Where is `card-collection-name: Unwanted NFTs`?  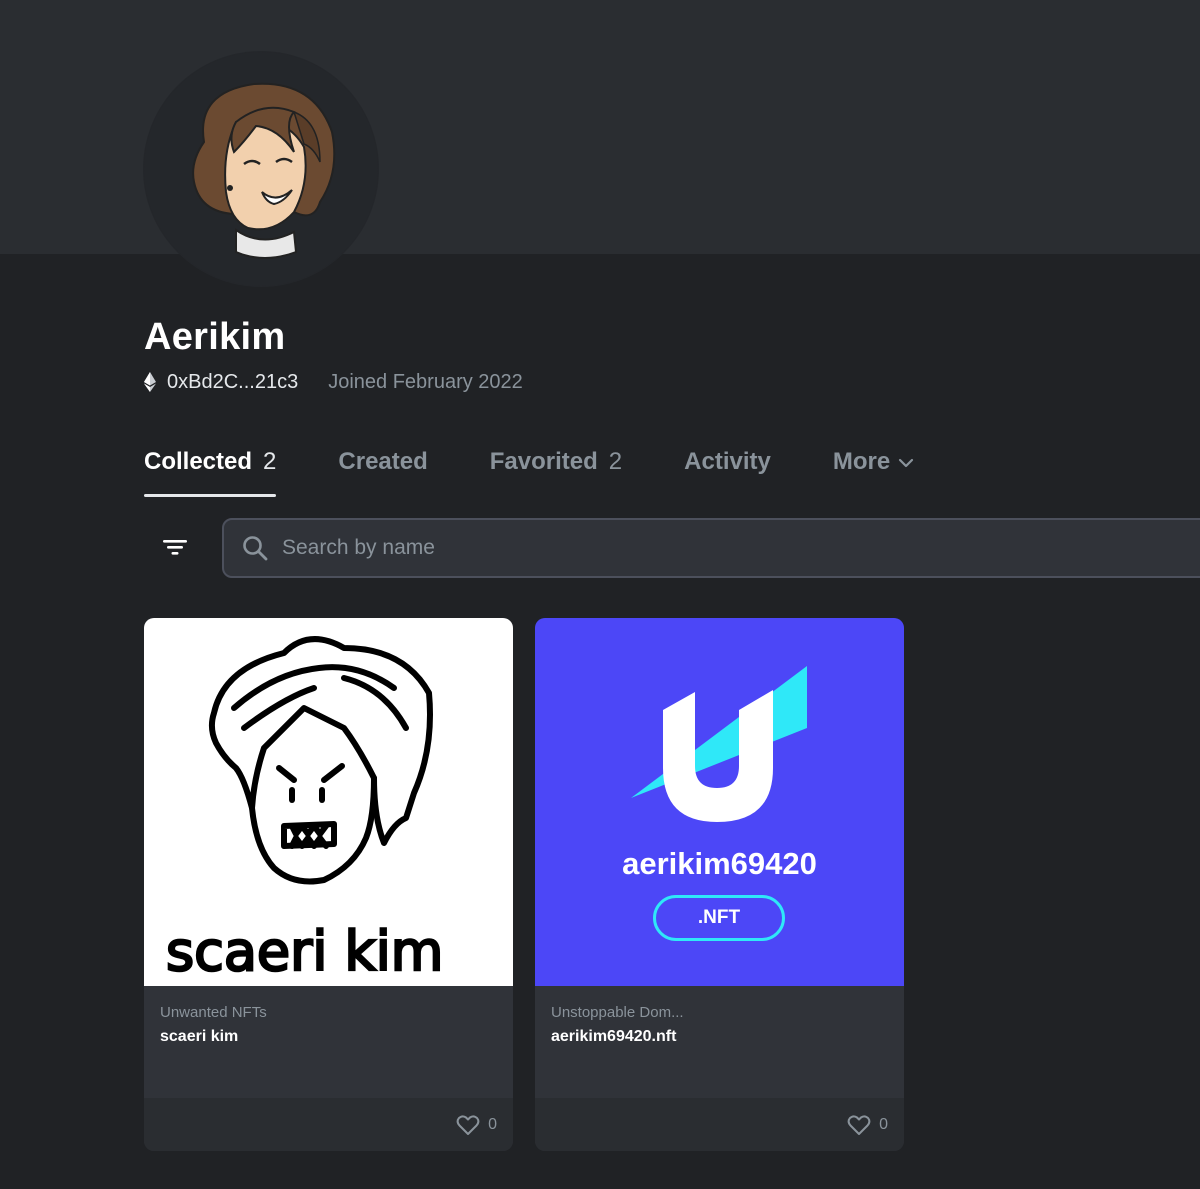 card-collection-name: Unwanted NFTs is located at coordinates (260, 1012).